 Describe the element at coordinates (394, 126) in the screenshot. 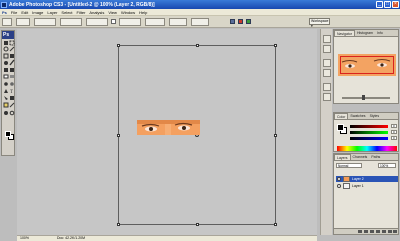

I see `red-value-field: 0` at that location.